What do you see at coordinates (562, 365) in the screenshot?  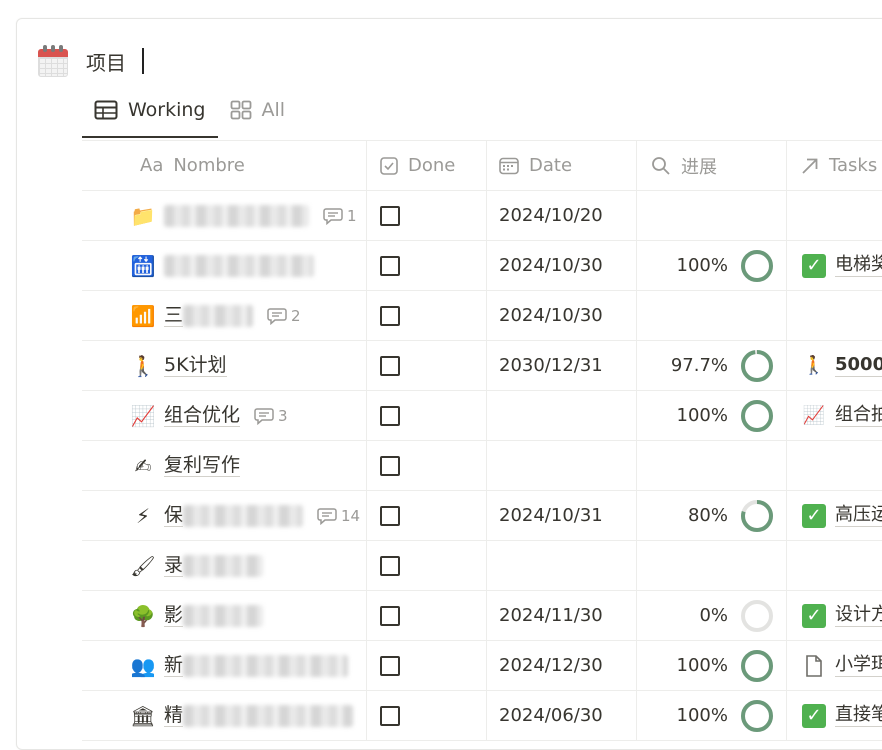 I see `cell-date: 2030/12/31` at bounding box center [562, 365].